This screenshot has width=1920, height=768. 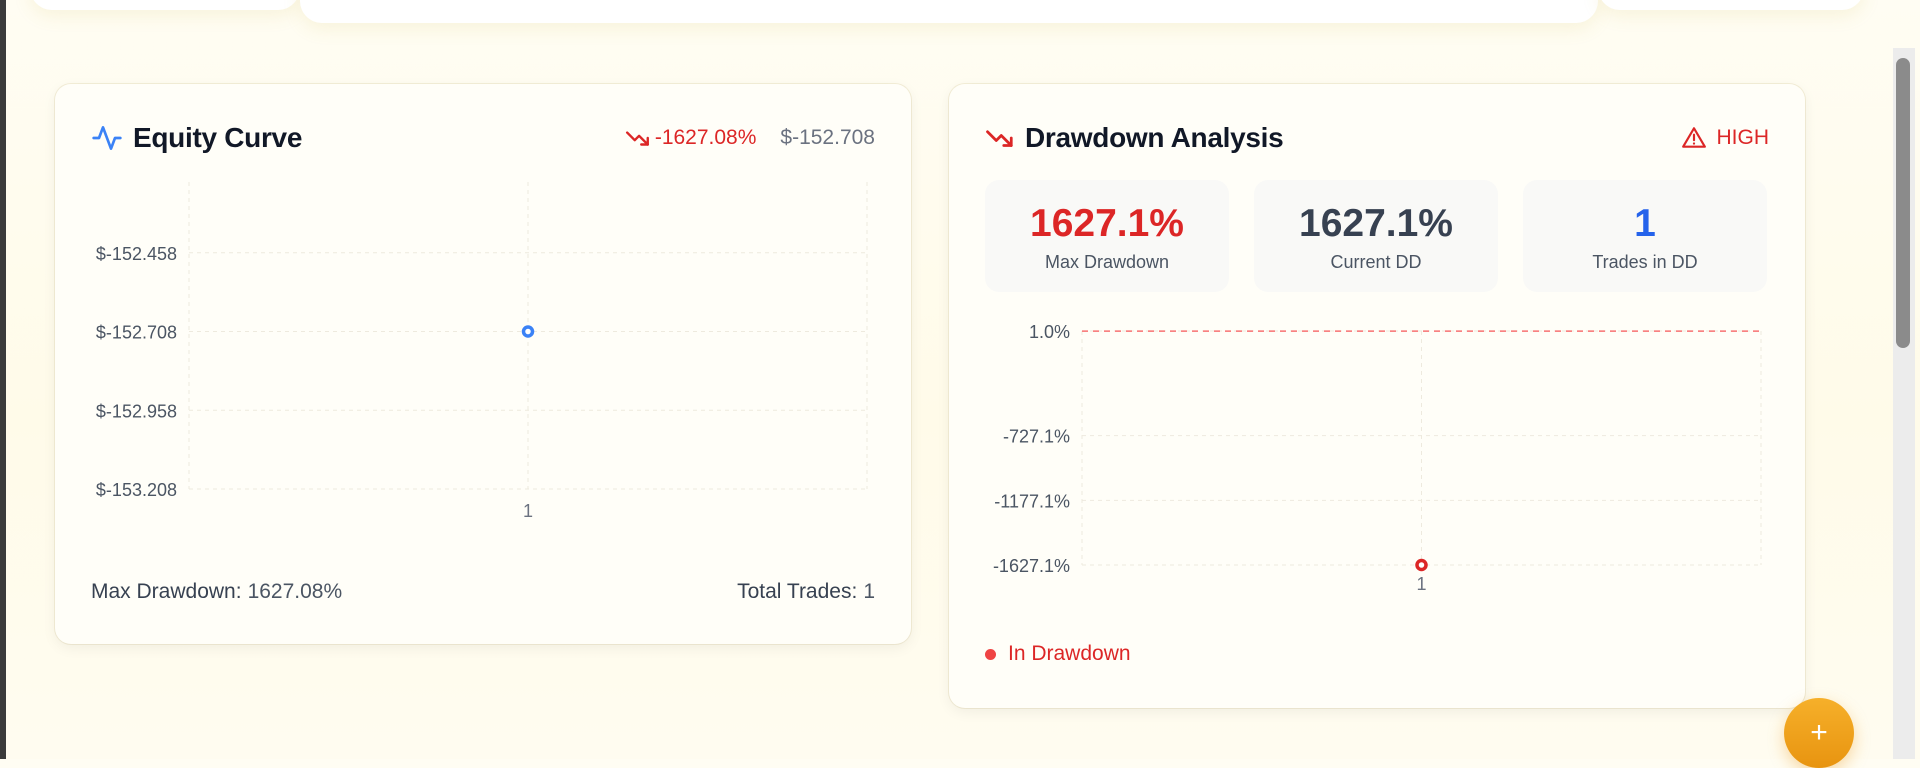 I want to click on alert-triangle-icon, so click(x=1693, y=137).